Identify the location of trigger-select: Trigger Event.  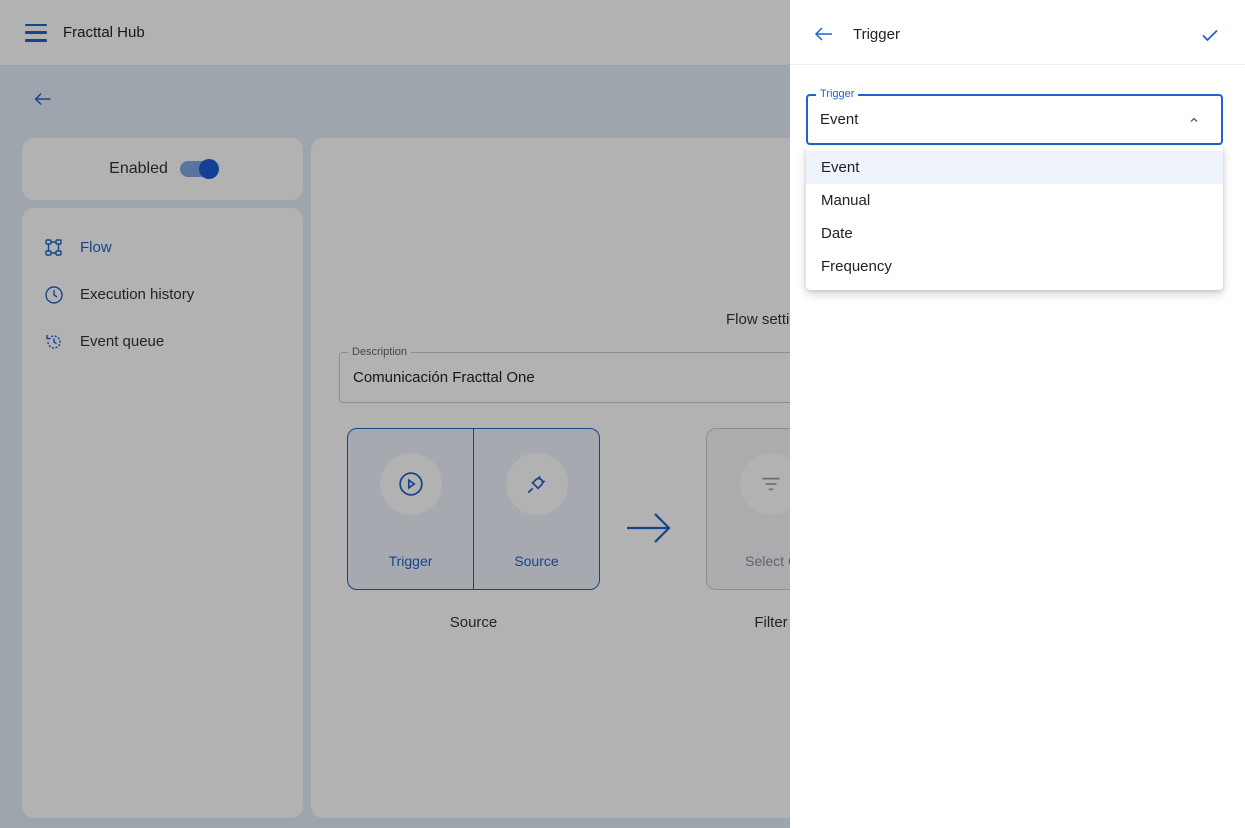
(1014, 116).